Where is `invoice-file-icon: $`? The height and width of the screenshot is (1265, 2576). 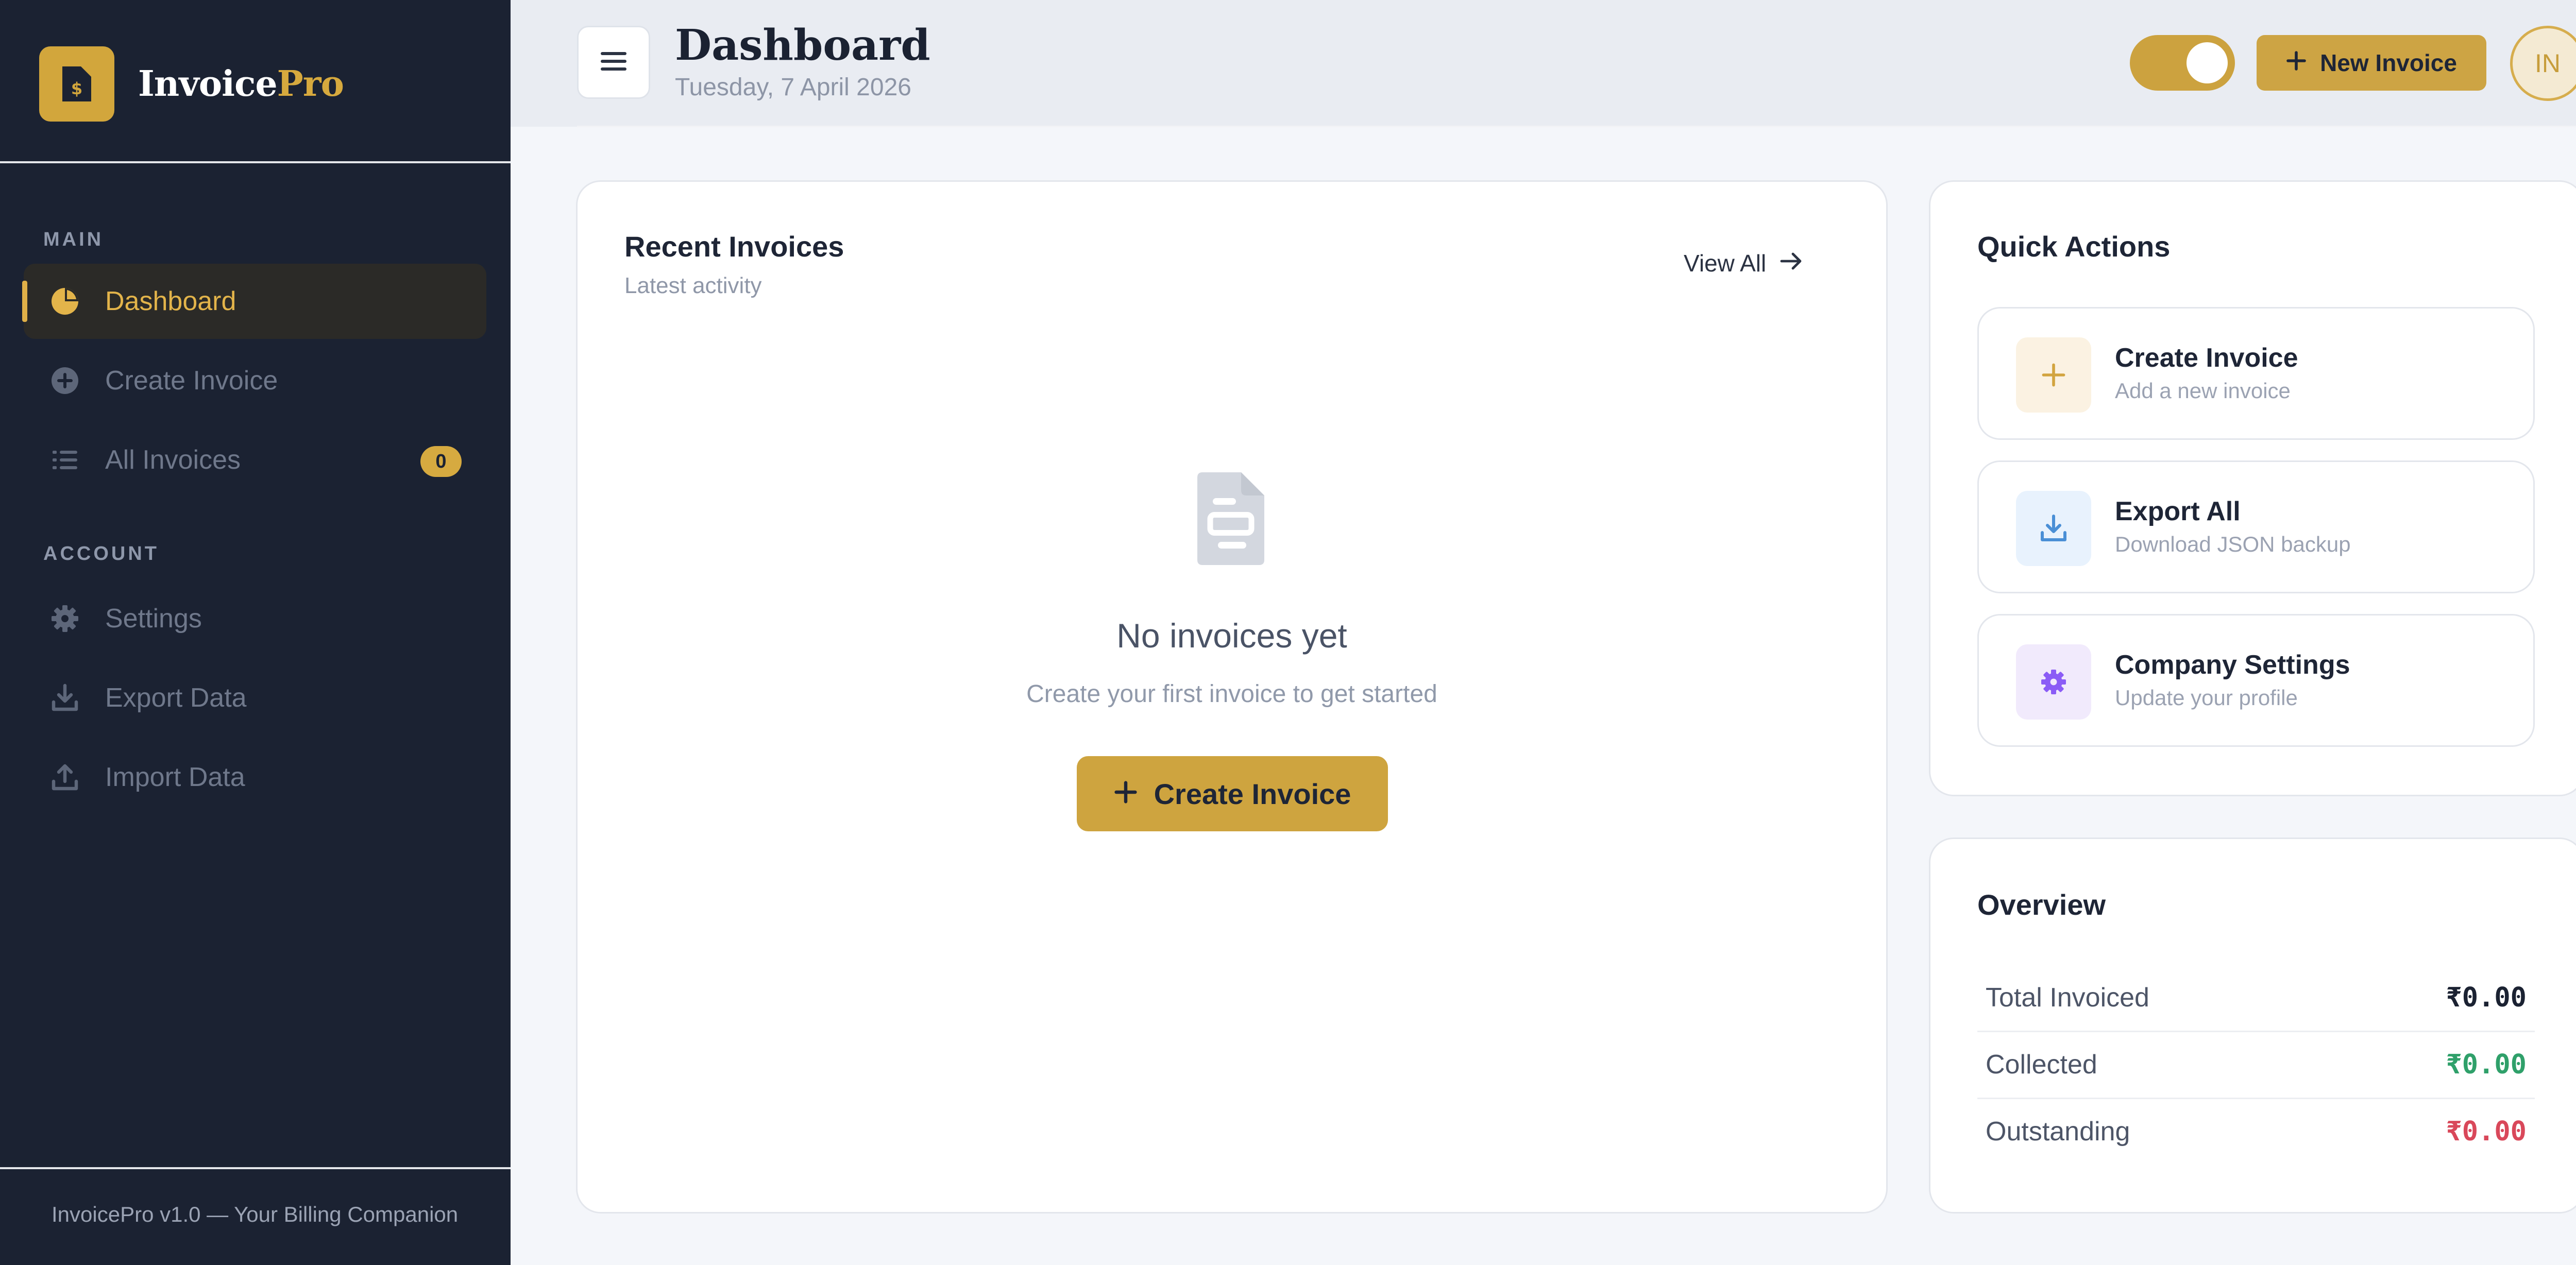
invoice-file-icon: $ is located at coordinates (76, 84).